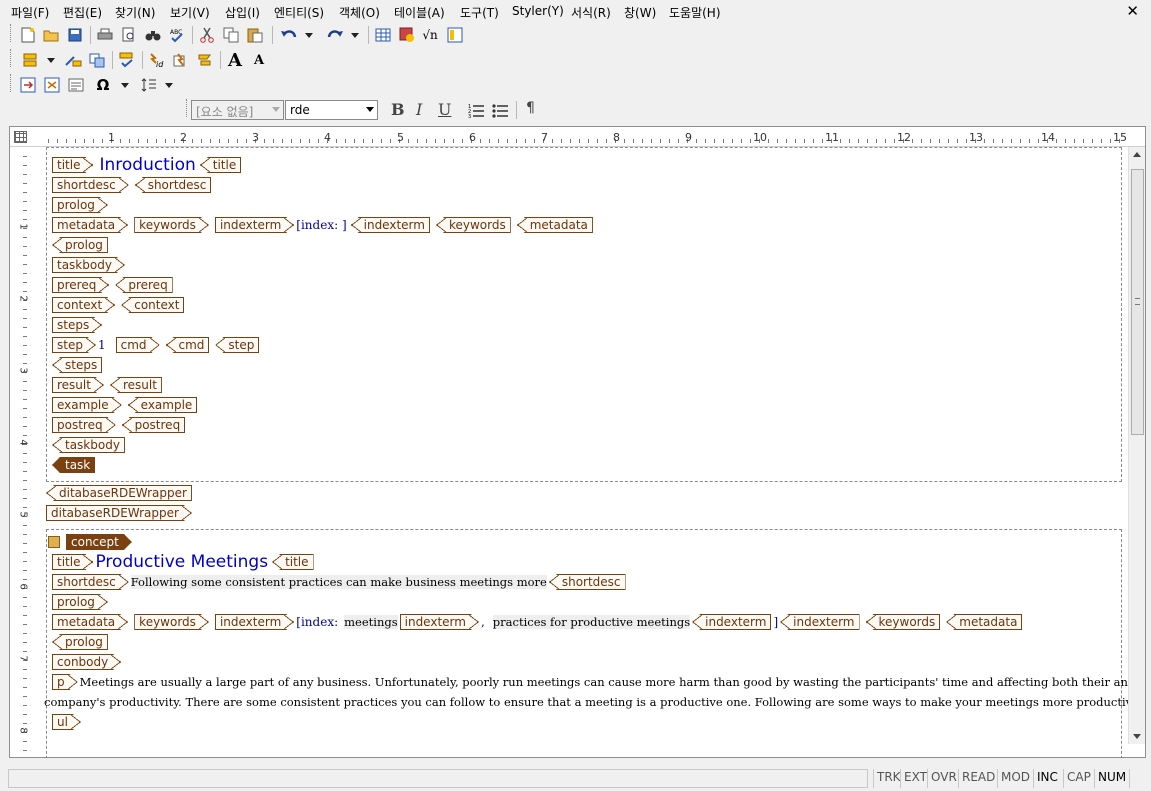 This screenshot has width=1151, height=791. What do you see at coordinates (335, 35) in the screenshot?
I see `redo-icon` at bounding box center [335, 35].